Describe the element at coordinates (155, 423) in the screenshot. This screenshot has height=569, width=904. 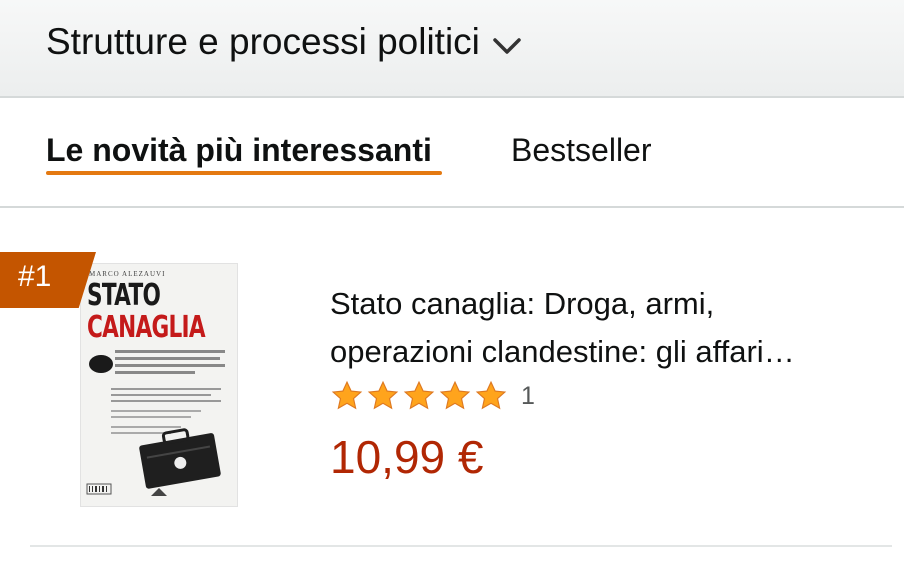
I see `cover-artwork` at that location.